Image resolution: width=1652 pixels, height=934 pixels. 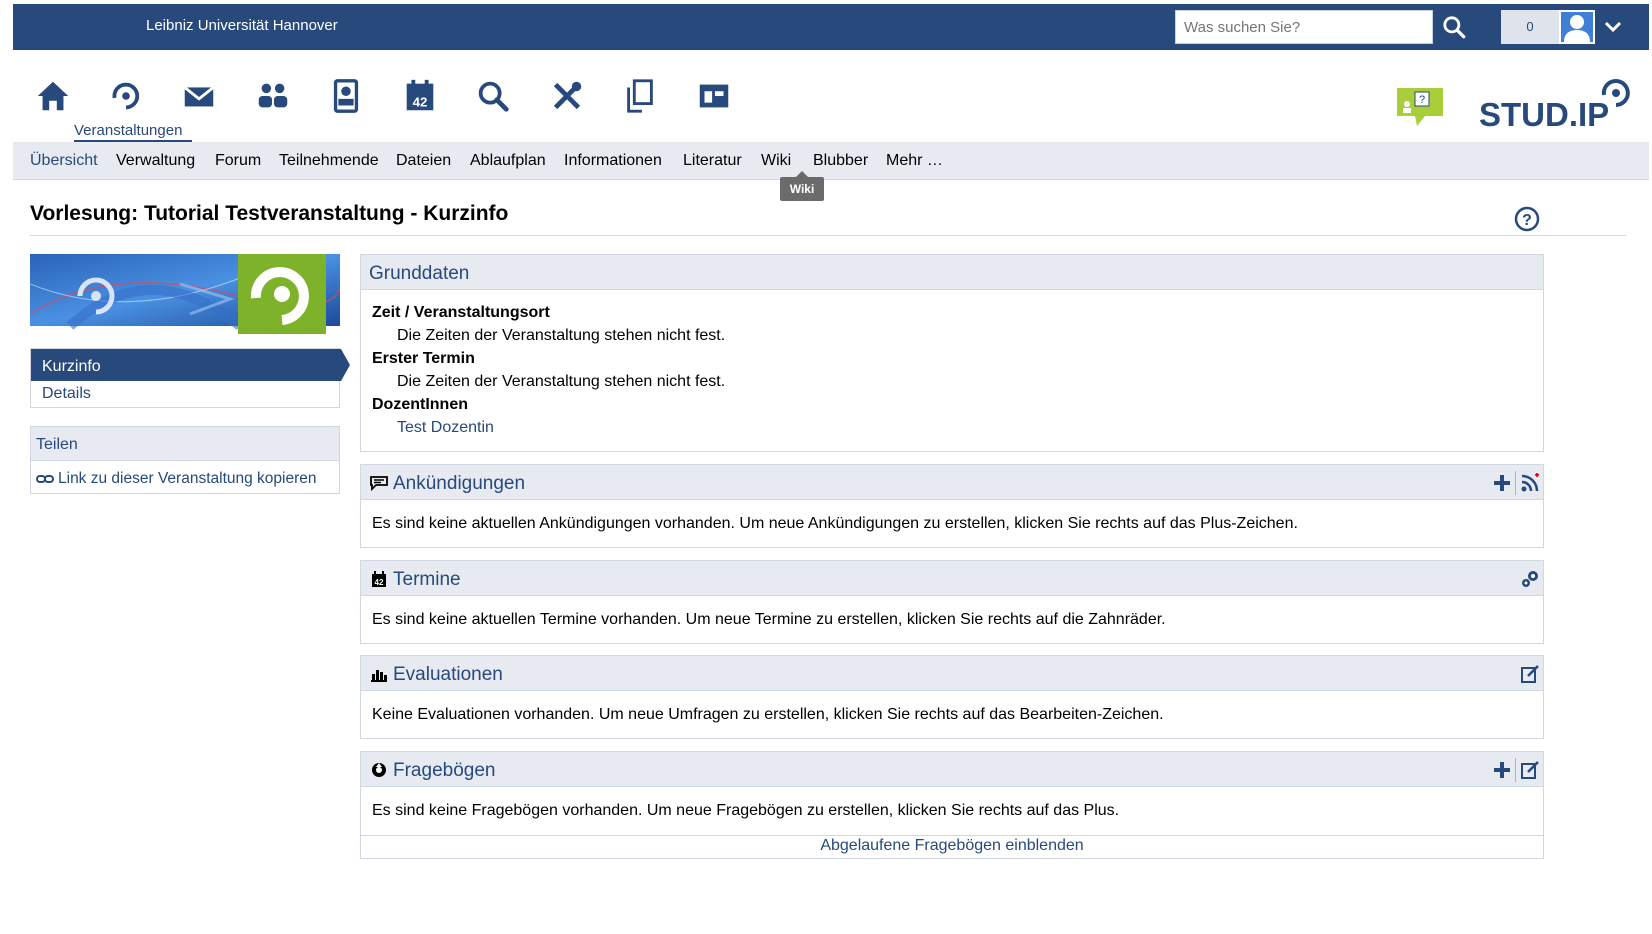 I want to click on studip-logo-text: STUD.IP, so click(x=1544, y=114).